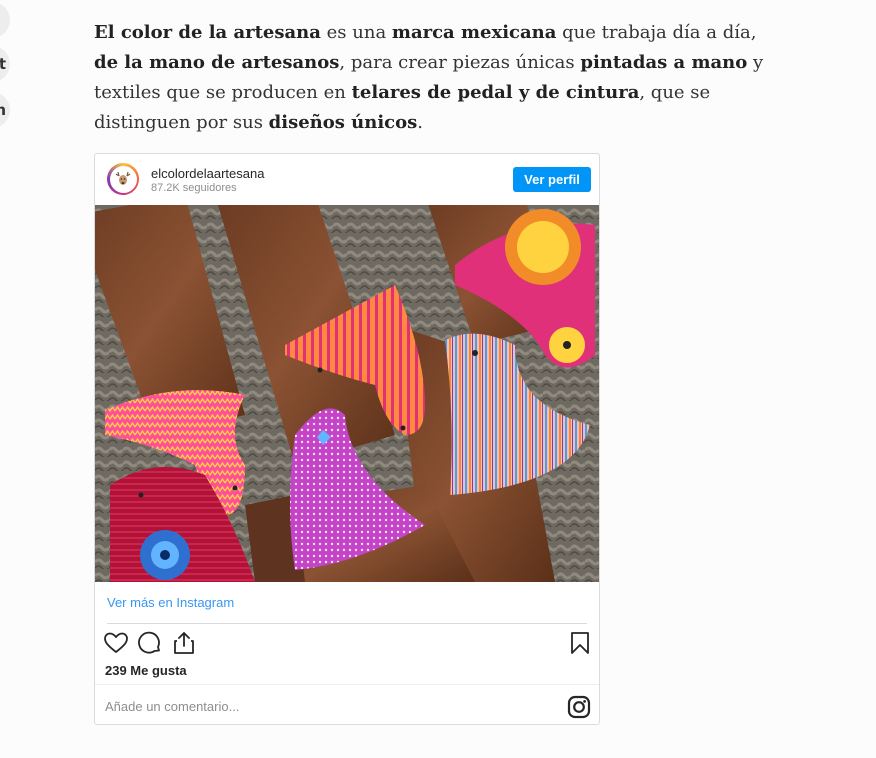 This screenshot has width=876, height=758. What do you see at coordinates (343, 122) in the screenshot?
I see `intro-text-bold-6: diseños únicos` at bounding box center [343, 122].